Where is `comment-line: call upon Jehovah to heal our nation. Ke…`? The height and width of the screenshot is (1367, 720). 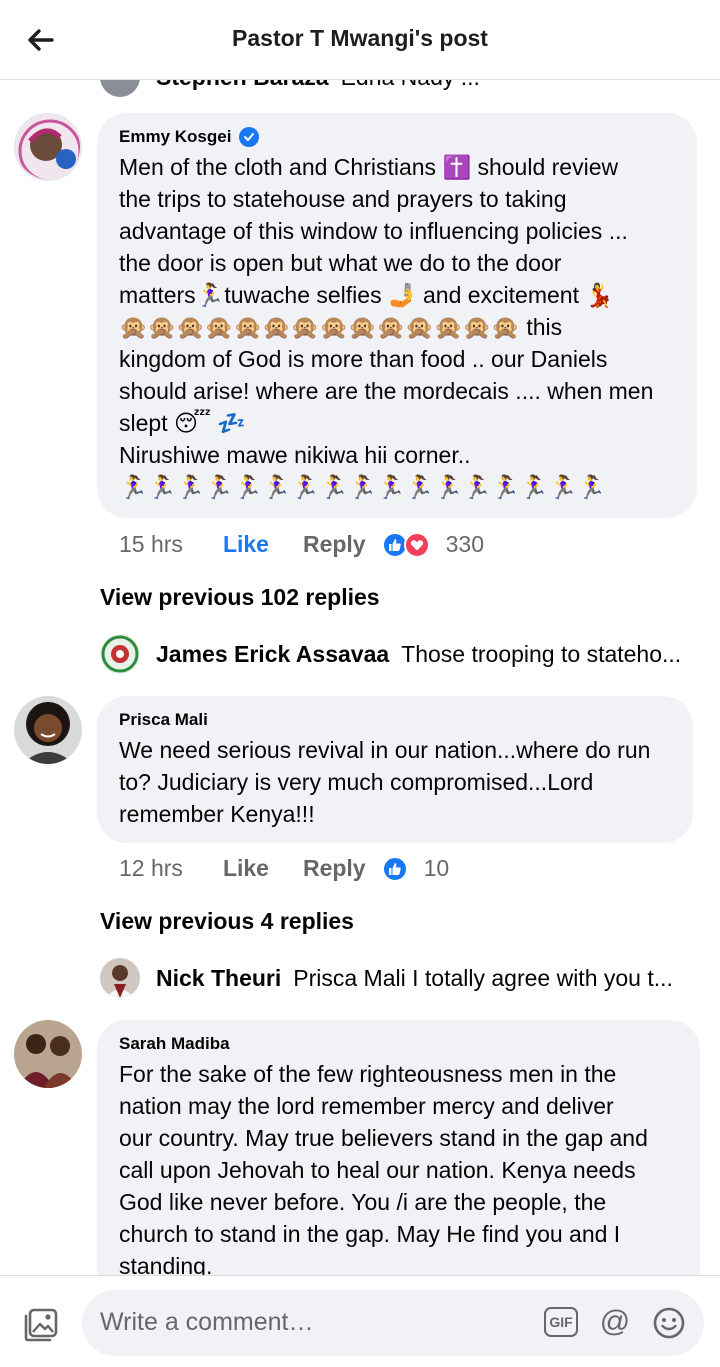
comment-line: call upon Jehovah to heal our nation. Ke… is located at coordinates (377, 1170).